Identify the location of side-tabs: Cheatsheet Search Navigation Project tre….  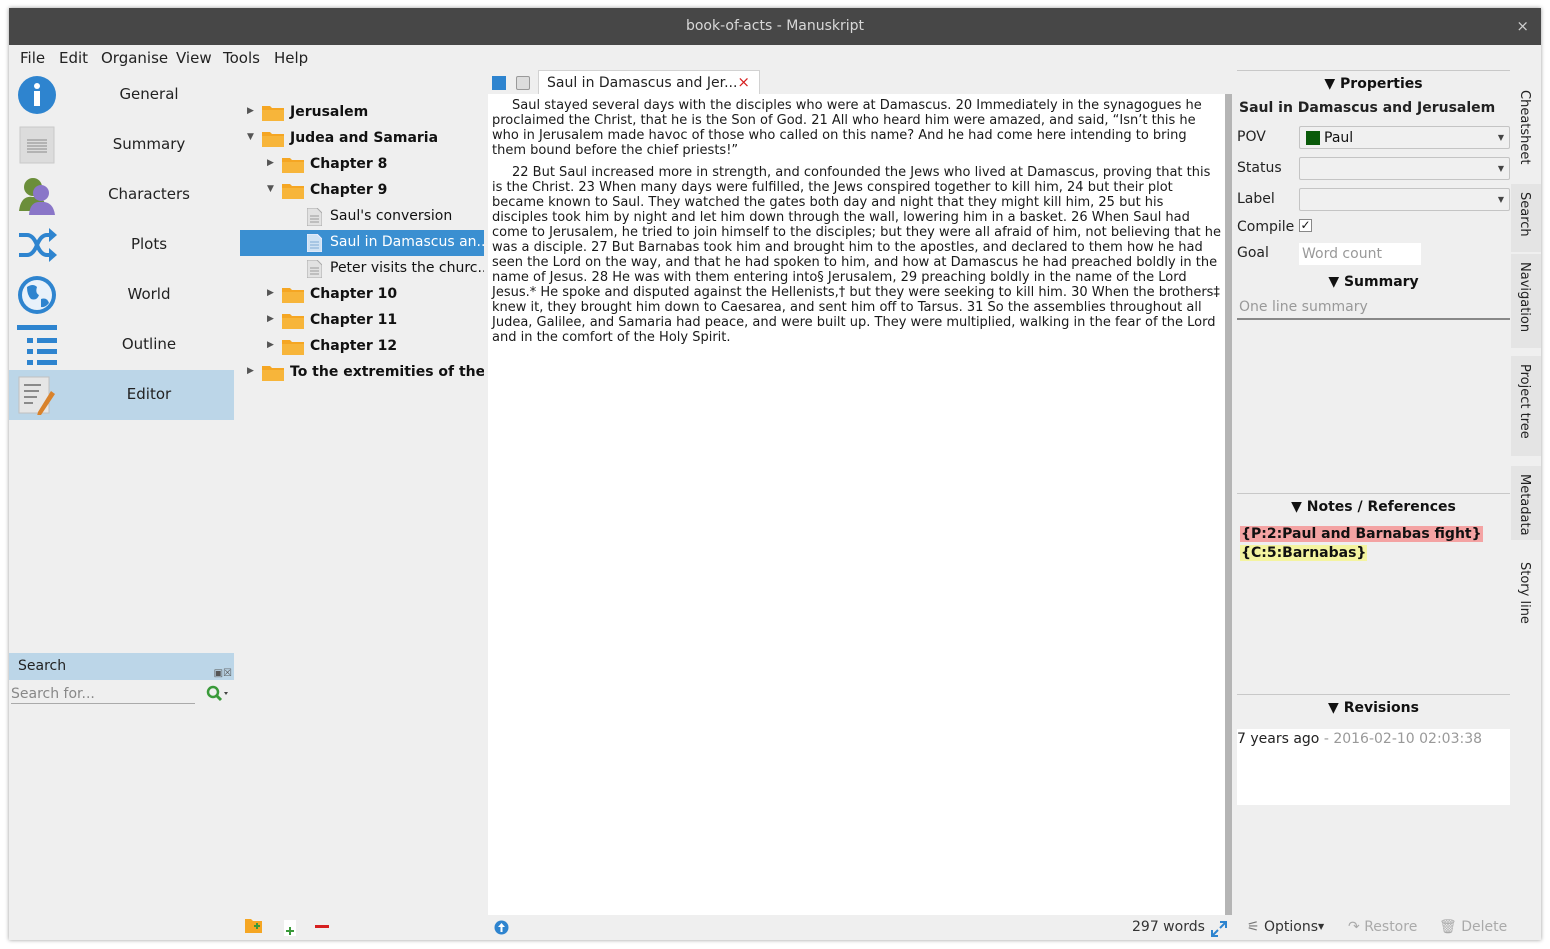
(1526, 505).